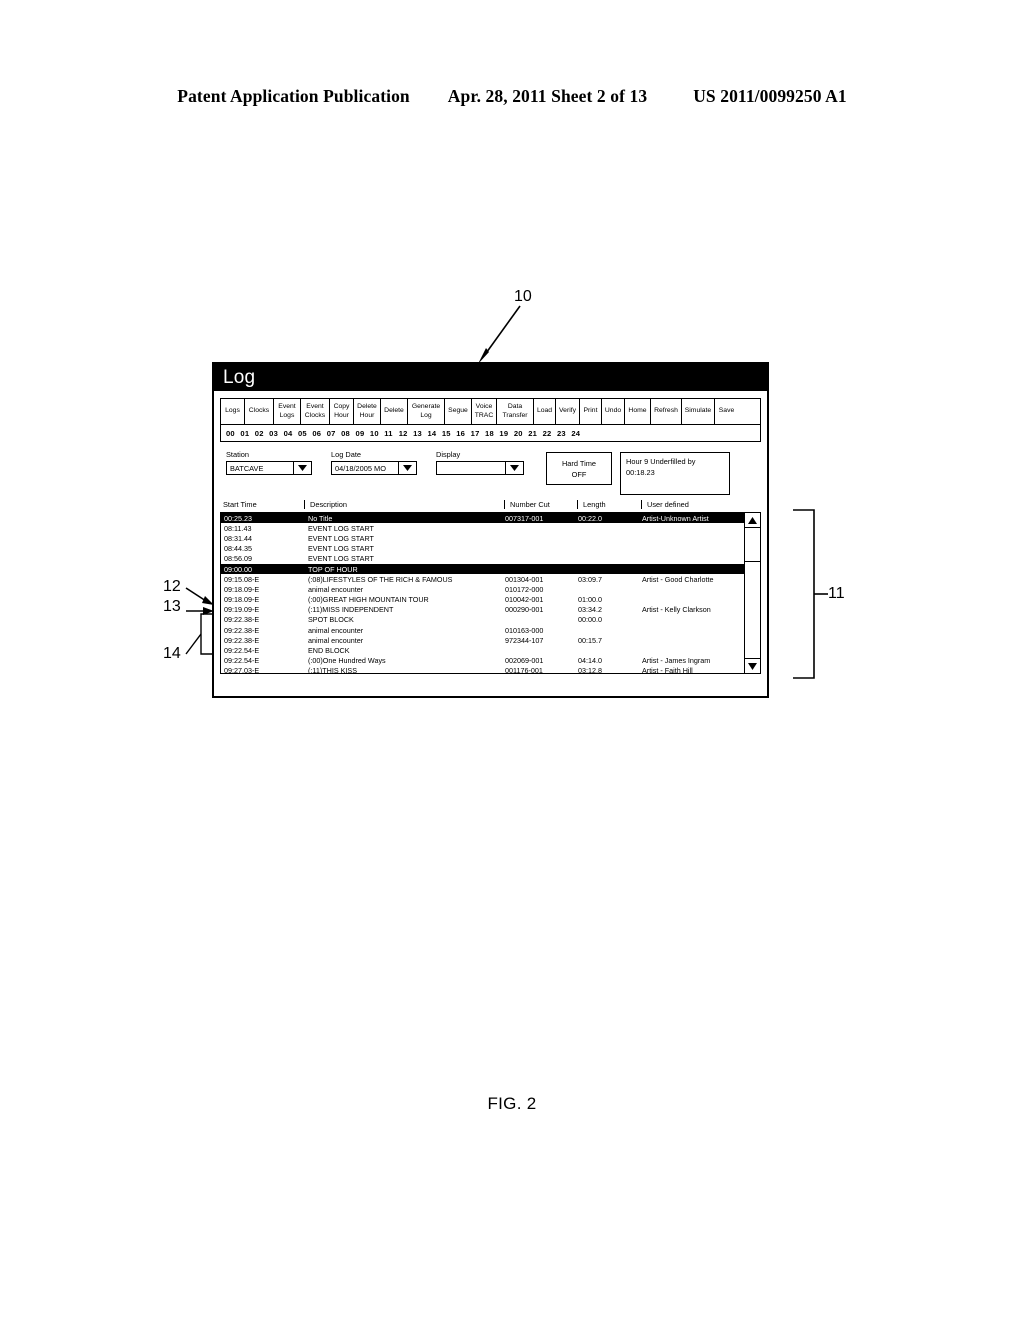 The width and height of the screenshot is (1024, 1320). Describe the element at coordinates (482, 569) in the screenshot. I see `table-row: 09:00.00 TOP OF HOUR` at that location.